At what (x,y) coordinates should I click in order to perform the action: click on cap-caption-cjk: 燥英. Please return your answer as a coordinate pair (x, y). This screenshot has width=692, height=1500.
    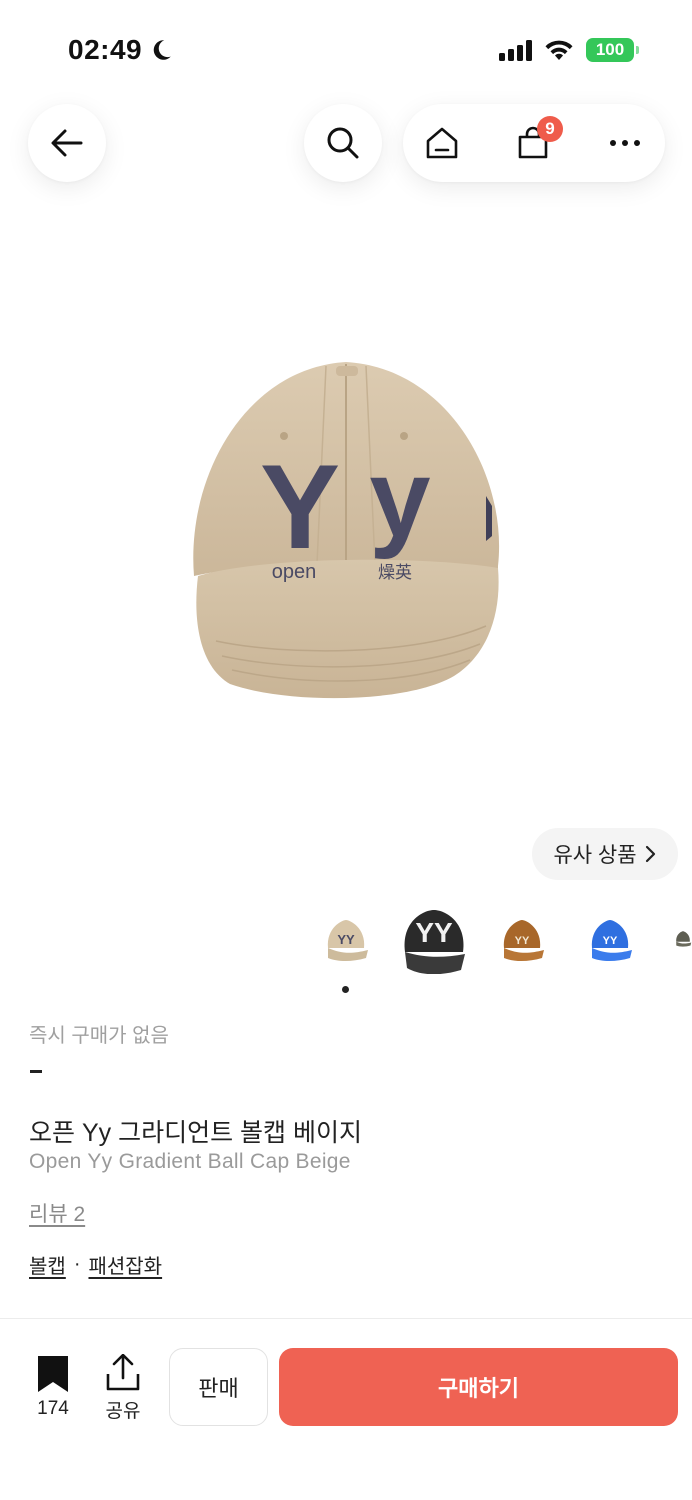
    Looking at the image, I should click on (395, 573).